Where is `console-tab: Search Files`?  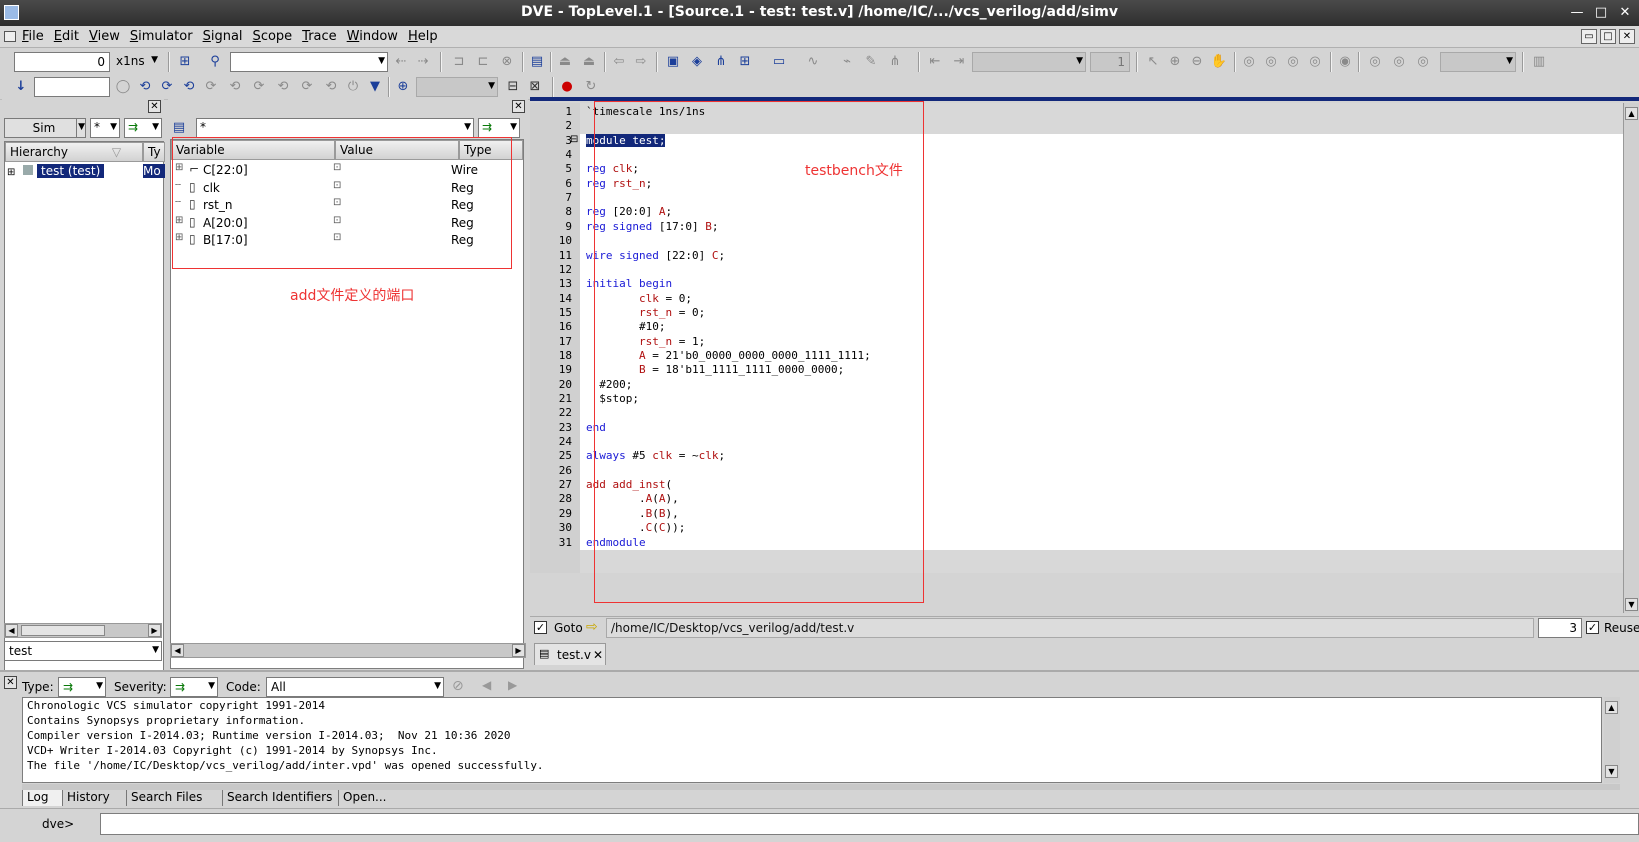
console-tab: Search Files is located at coordinates (174, 798).